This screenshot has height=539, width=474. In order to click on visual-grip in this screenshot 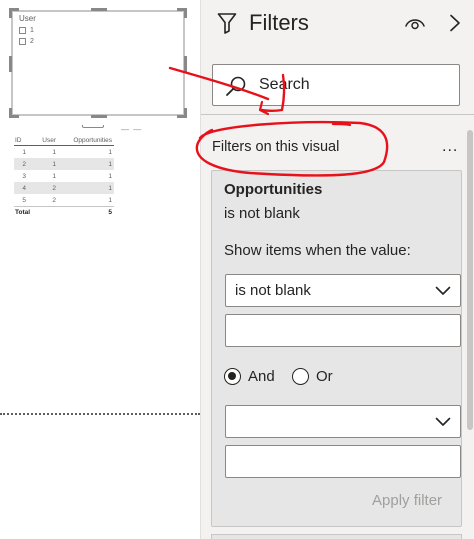, I will do `click(93, 126)`.